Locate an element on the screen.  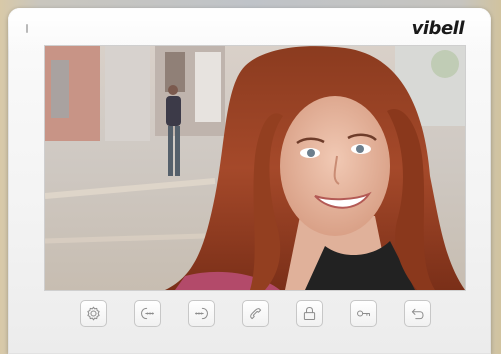
unlock-gate-button is located at coordinates (363, 313).